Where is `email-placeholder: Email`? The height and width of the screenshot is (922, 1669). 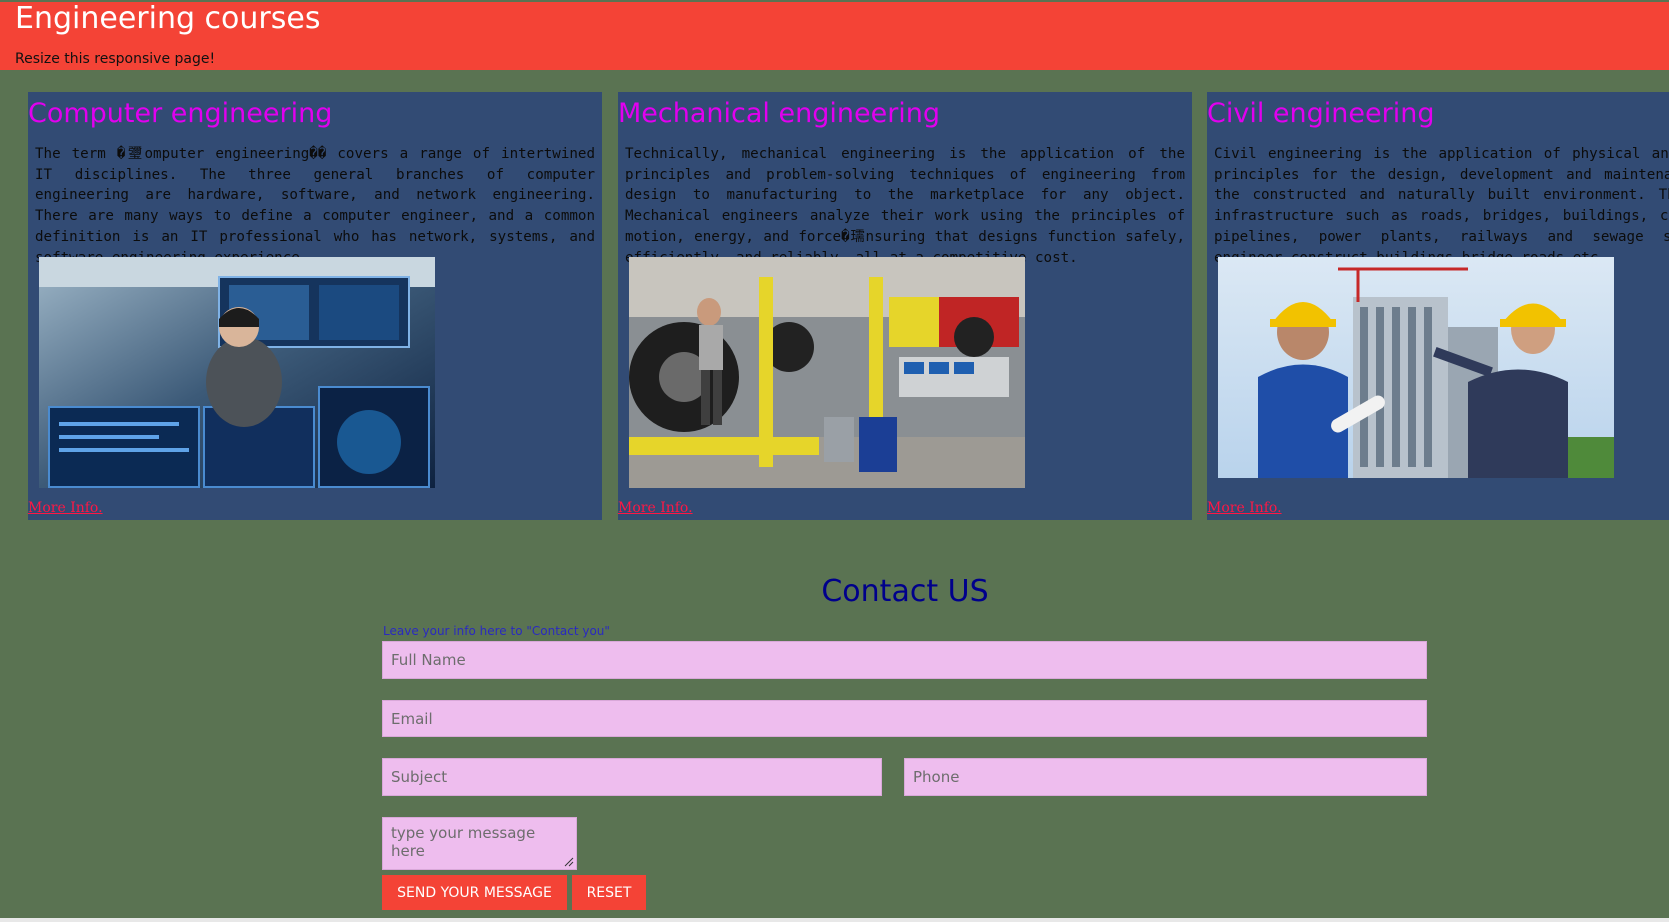
email-placeholder: Email is located at coordinates (412, 718).